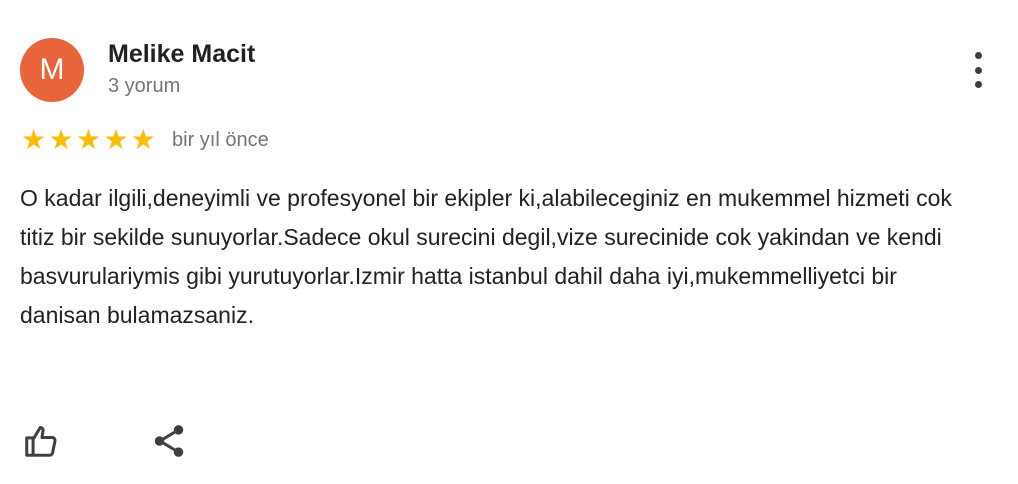  Describe the element at coordinates (52, 70) in the screenshot. I see `avatar: M` at that location.